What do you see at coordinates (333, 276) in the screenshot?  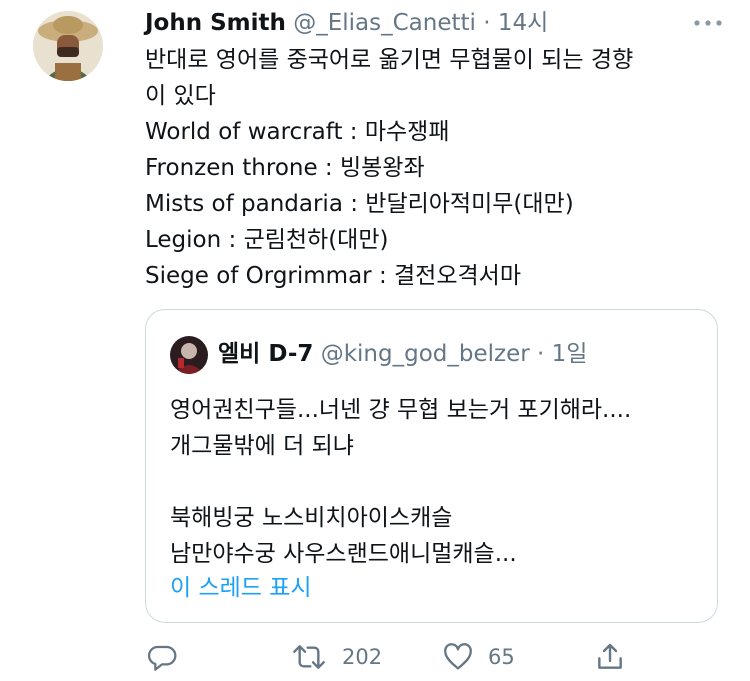 I see `tweet-text-line: Siege of Orgrimmar : 결전오격서마` at bounding box center [333, 276].